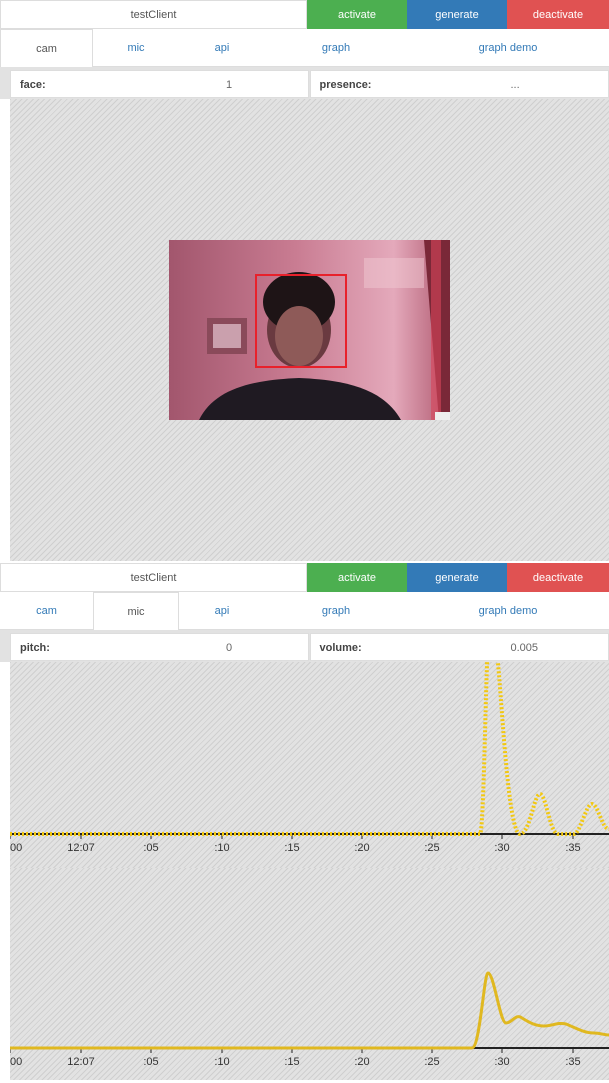 The height and width of the screenshot is (1083, 609). Describe the element at coordinates (525, 648) in the screenshot. I see `volume-value: 0.005` at that location.